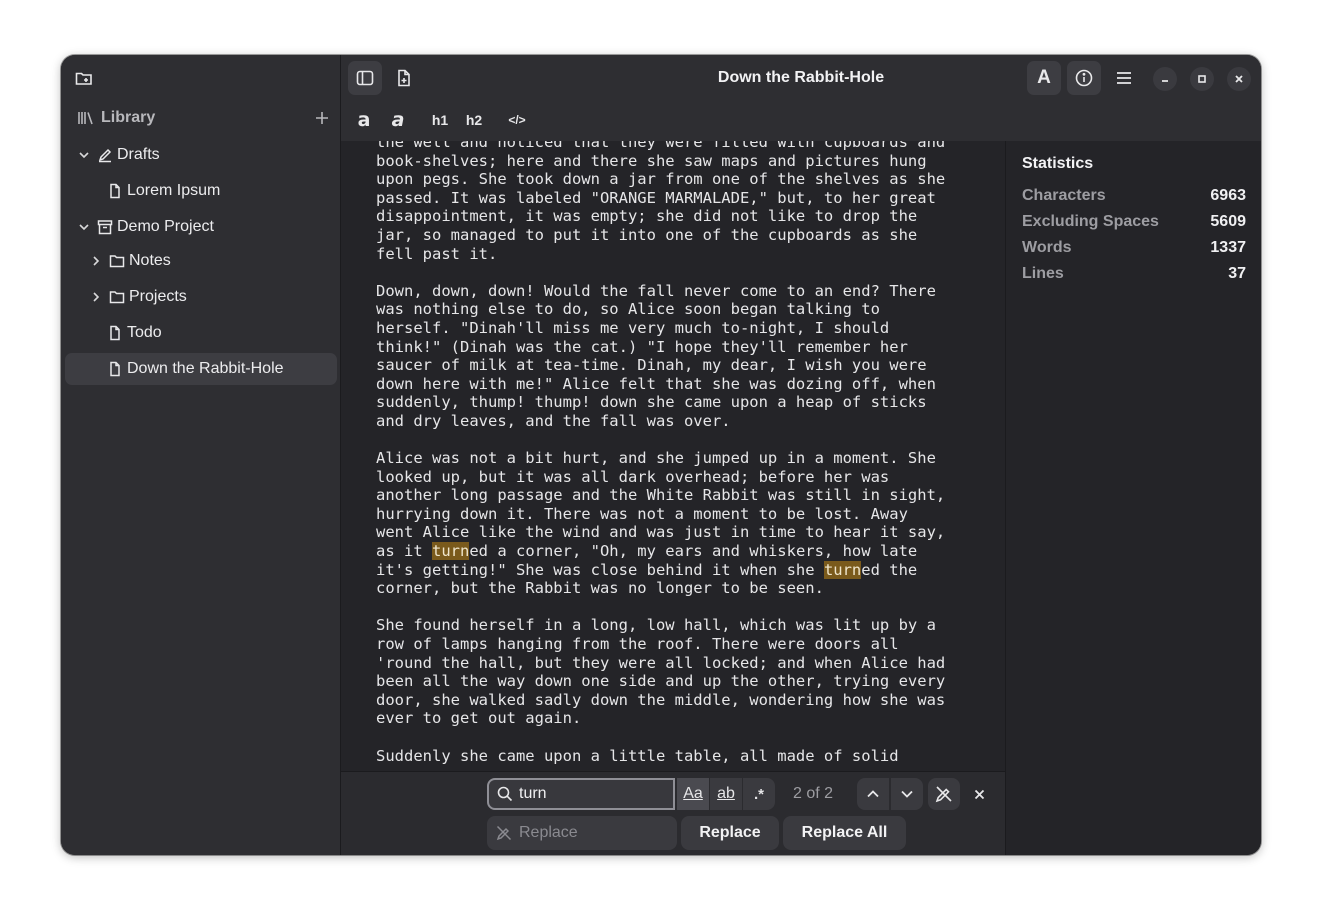  Describe the element at coordinates (517, 120) in the screenshot. I see `code-button: </>` at that location.